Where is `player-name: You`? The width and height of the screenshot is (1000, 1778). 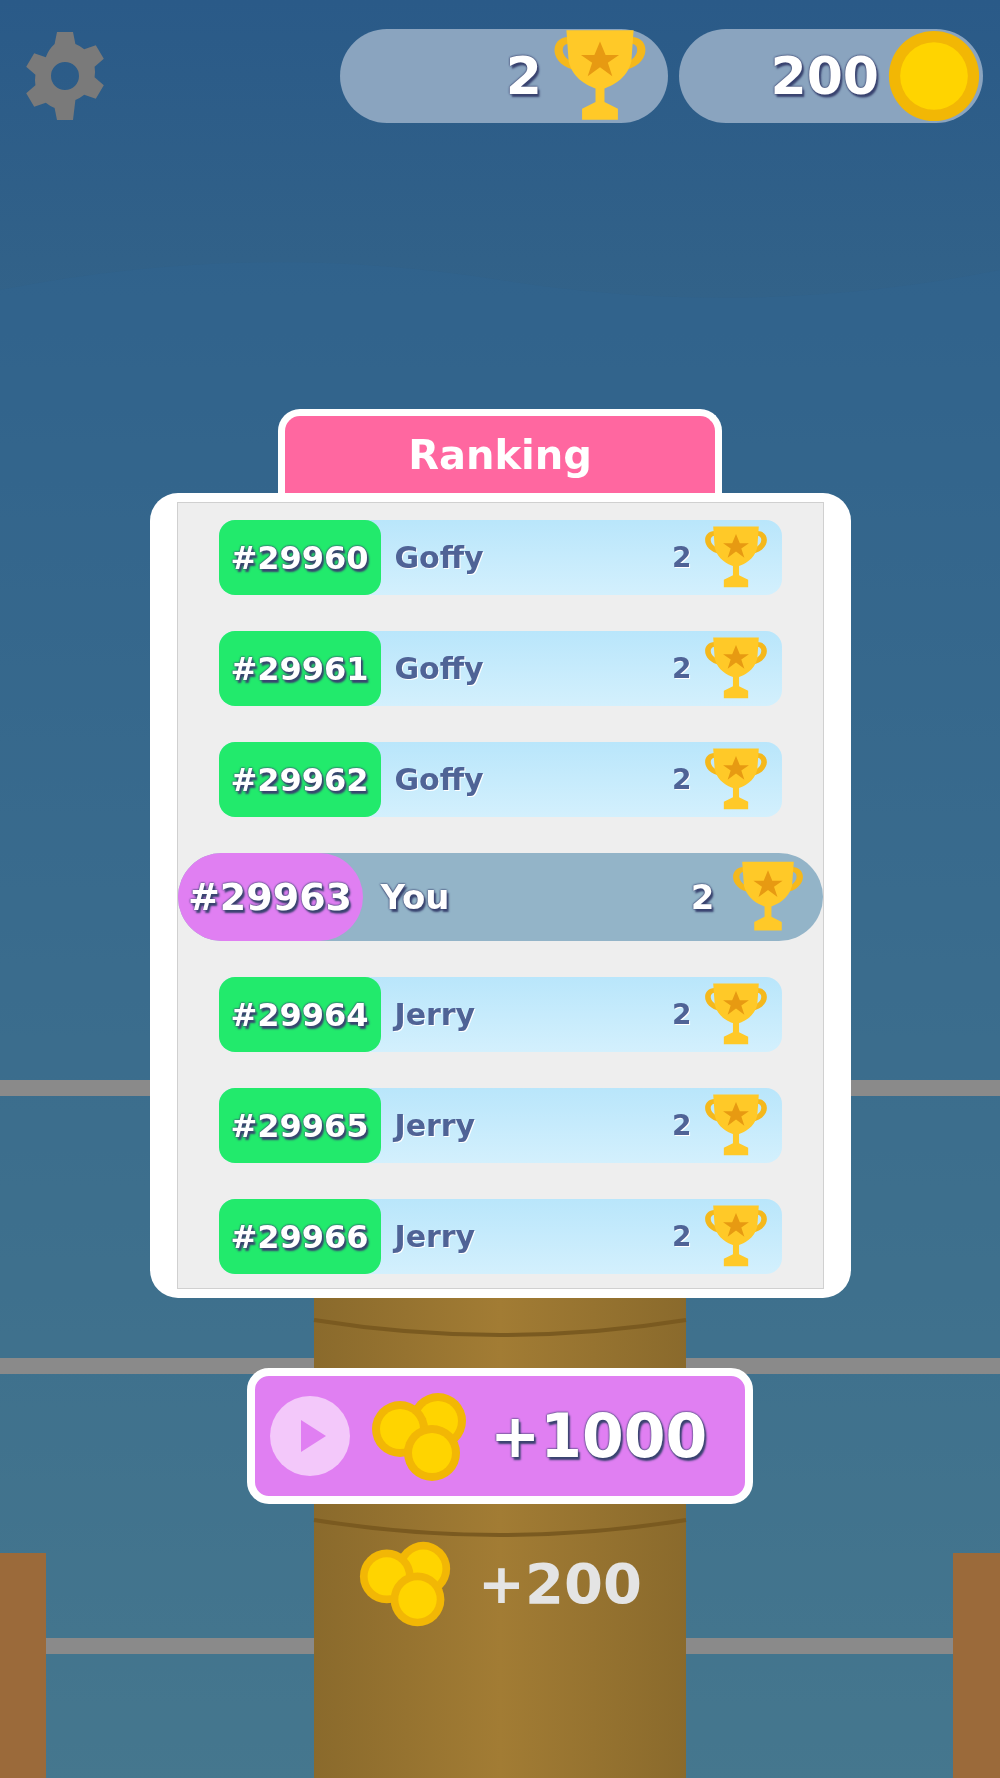 player-name: You is located at coordinates (415, 897).